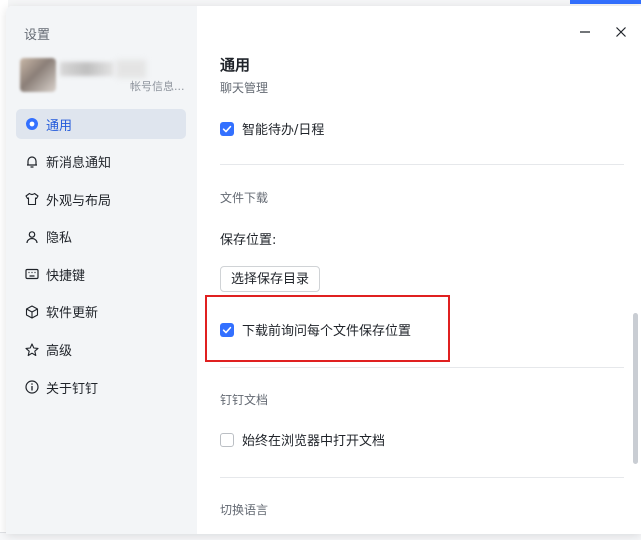 This screenshot has width=641, height=540. I want to click on general-icon, so click(32, 124).